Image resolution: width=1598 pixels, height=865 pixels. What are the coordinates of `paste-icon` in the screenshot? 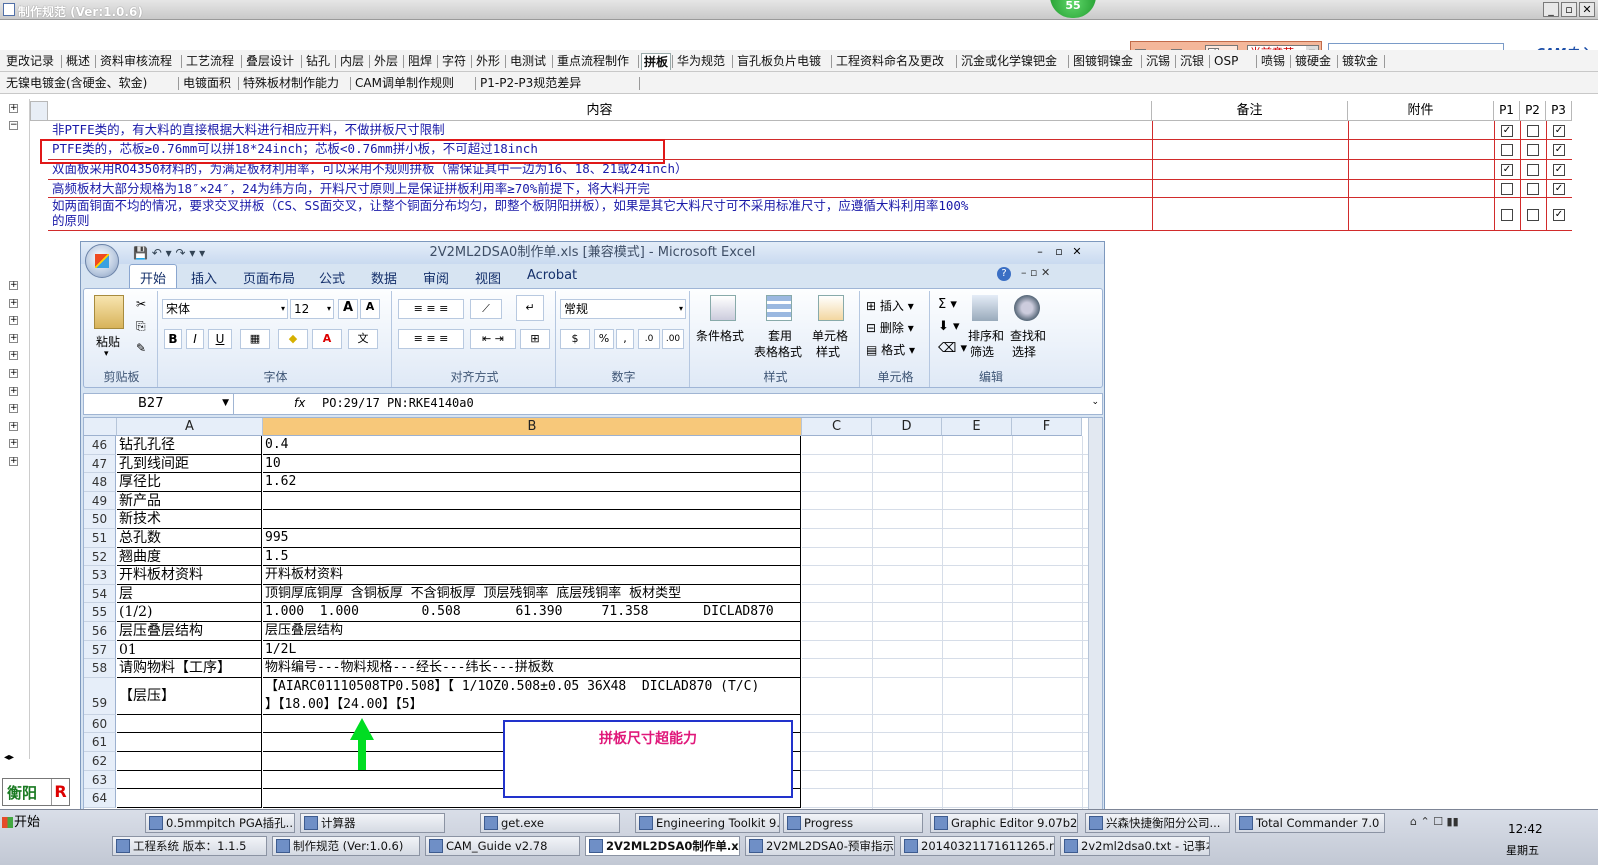 It's located at (109, 312).